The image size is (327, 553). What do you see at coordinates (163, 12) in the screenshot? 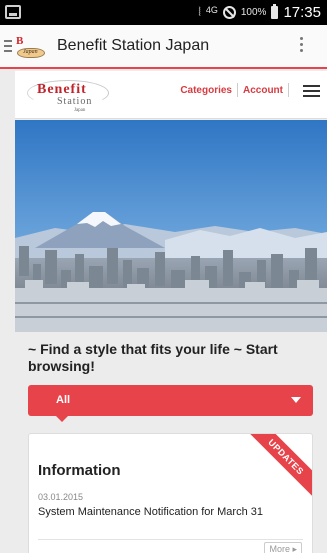
I see `status-bar: ⦚ 4G 100% 17:35` at bounding box center [163, 12].